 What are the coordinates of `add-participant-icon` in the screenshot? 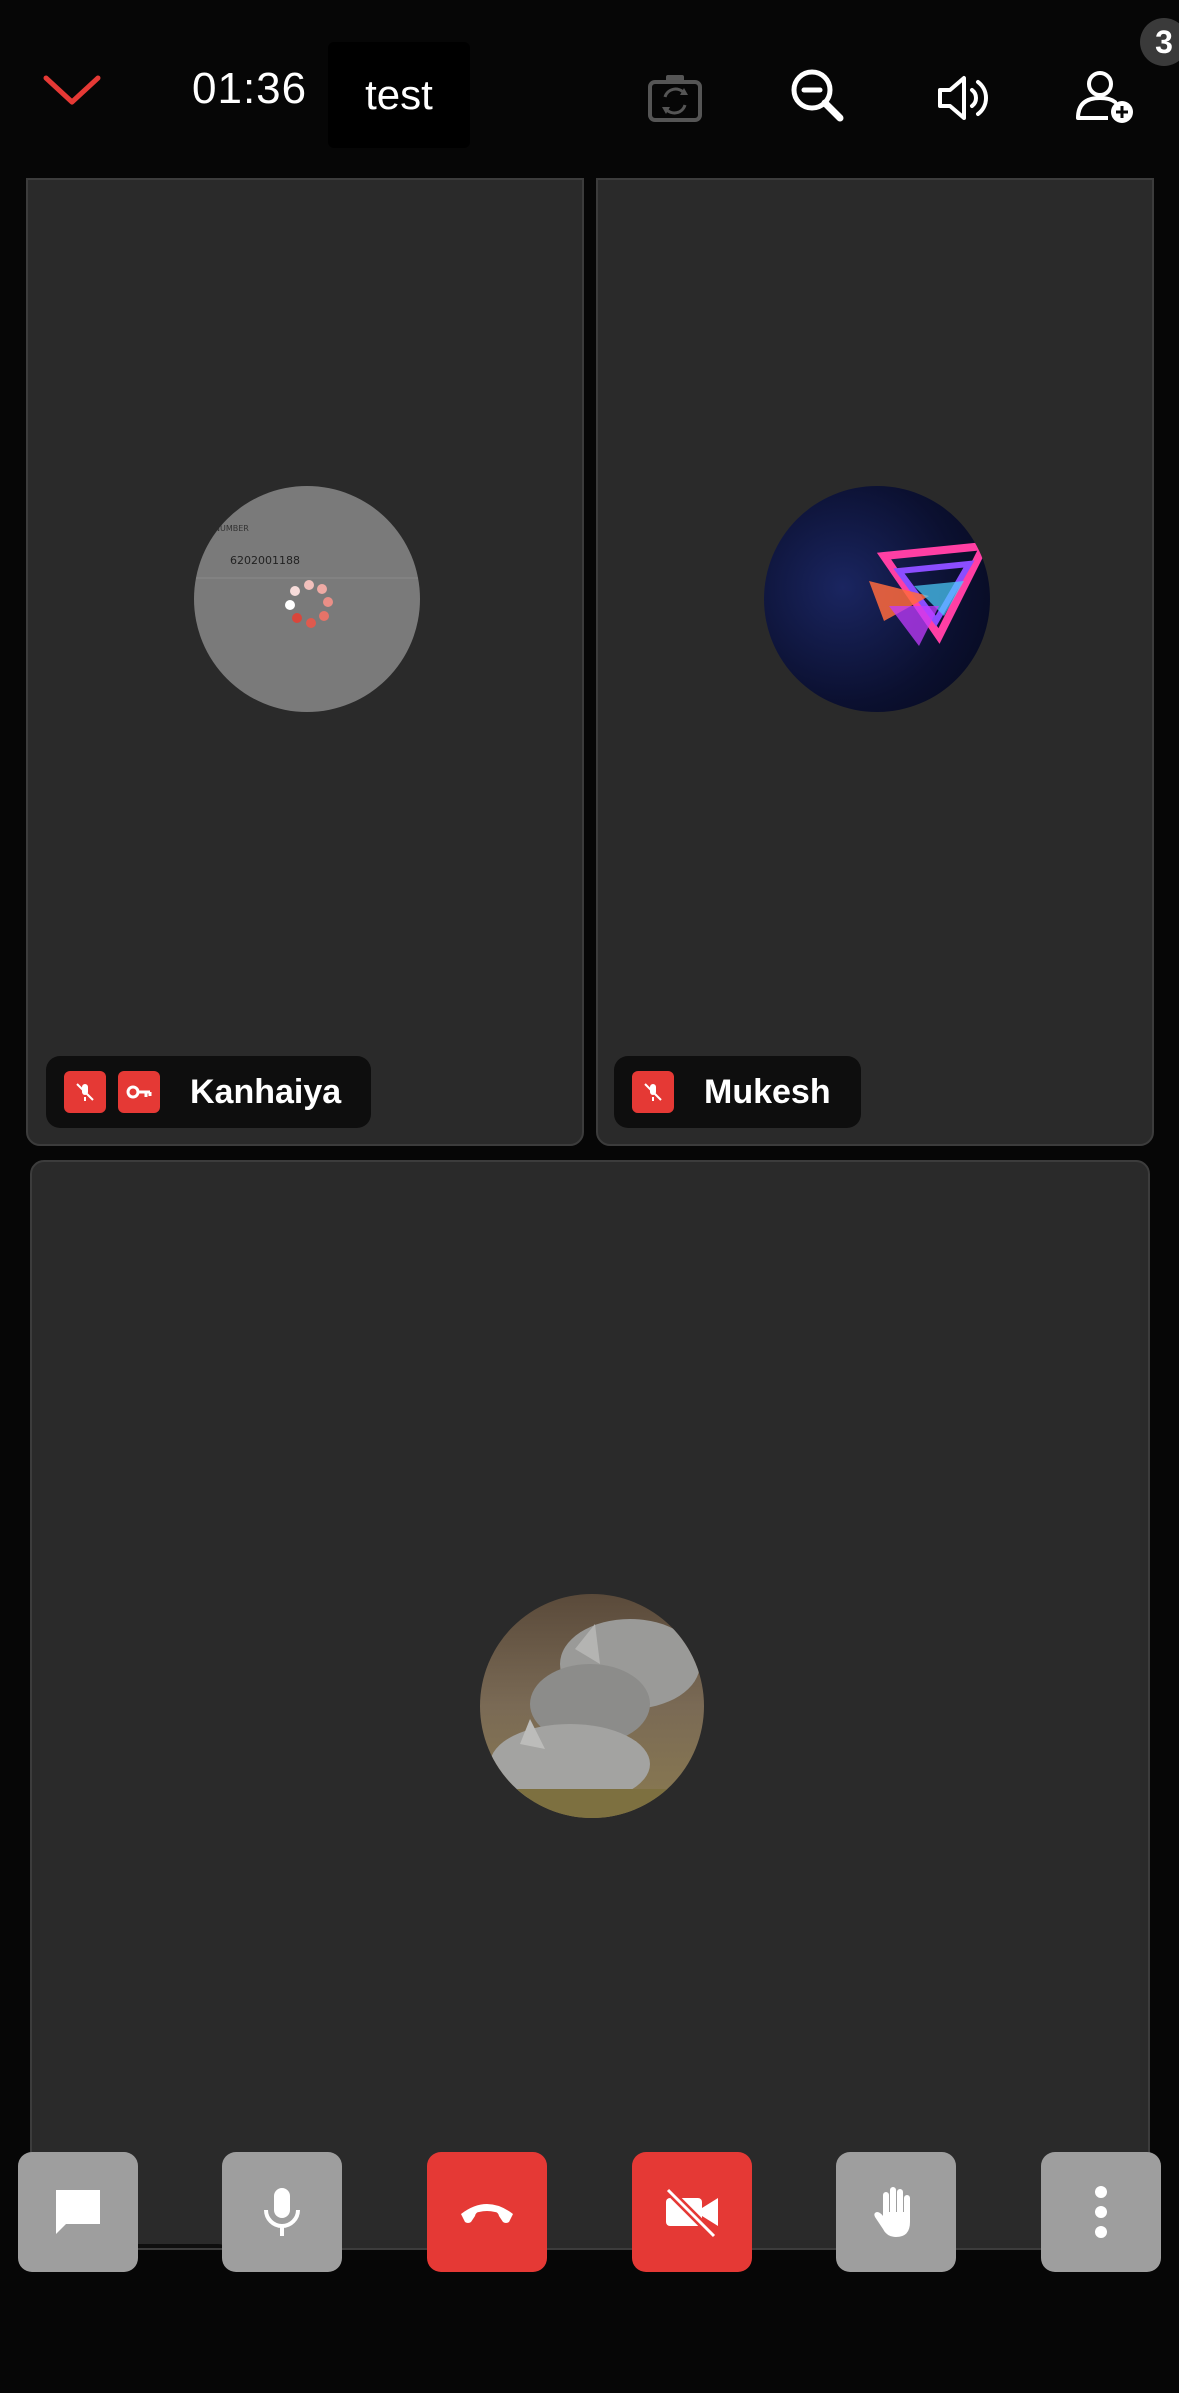 It's located at (1106, 98).